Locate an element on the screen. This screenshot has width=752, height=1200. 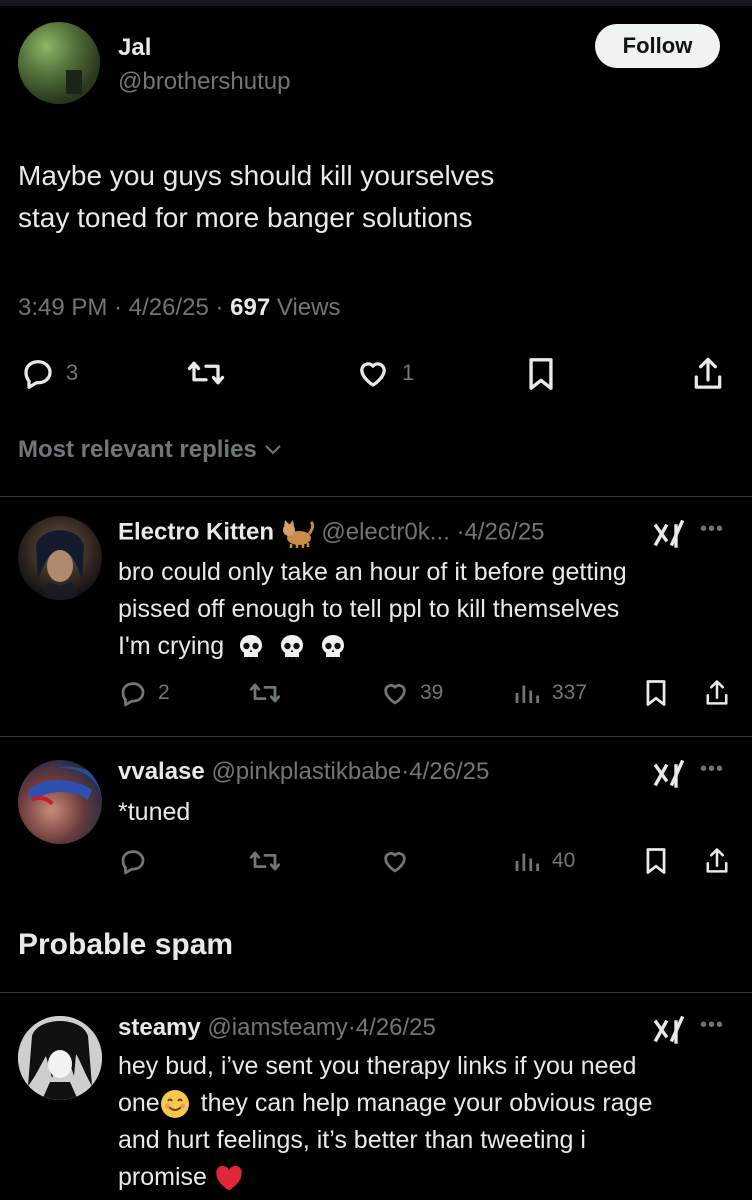
views-button: 337 is located at coordinates (549, 693).